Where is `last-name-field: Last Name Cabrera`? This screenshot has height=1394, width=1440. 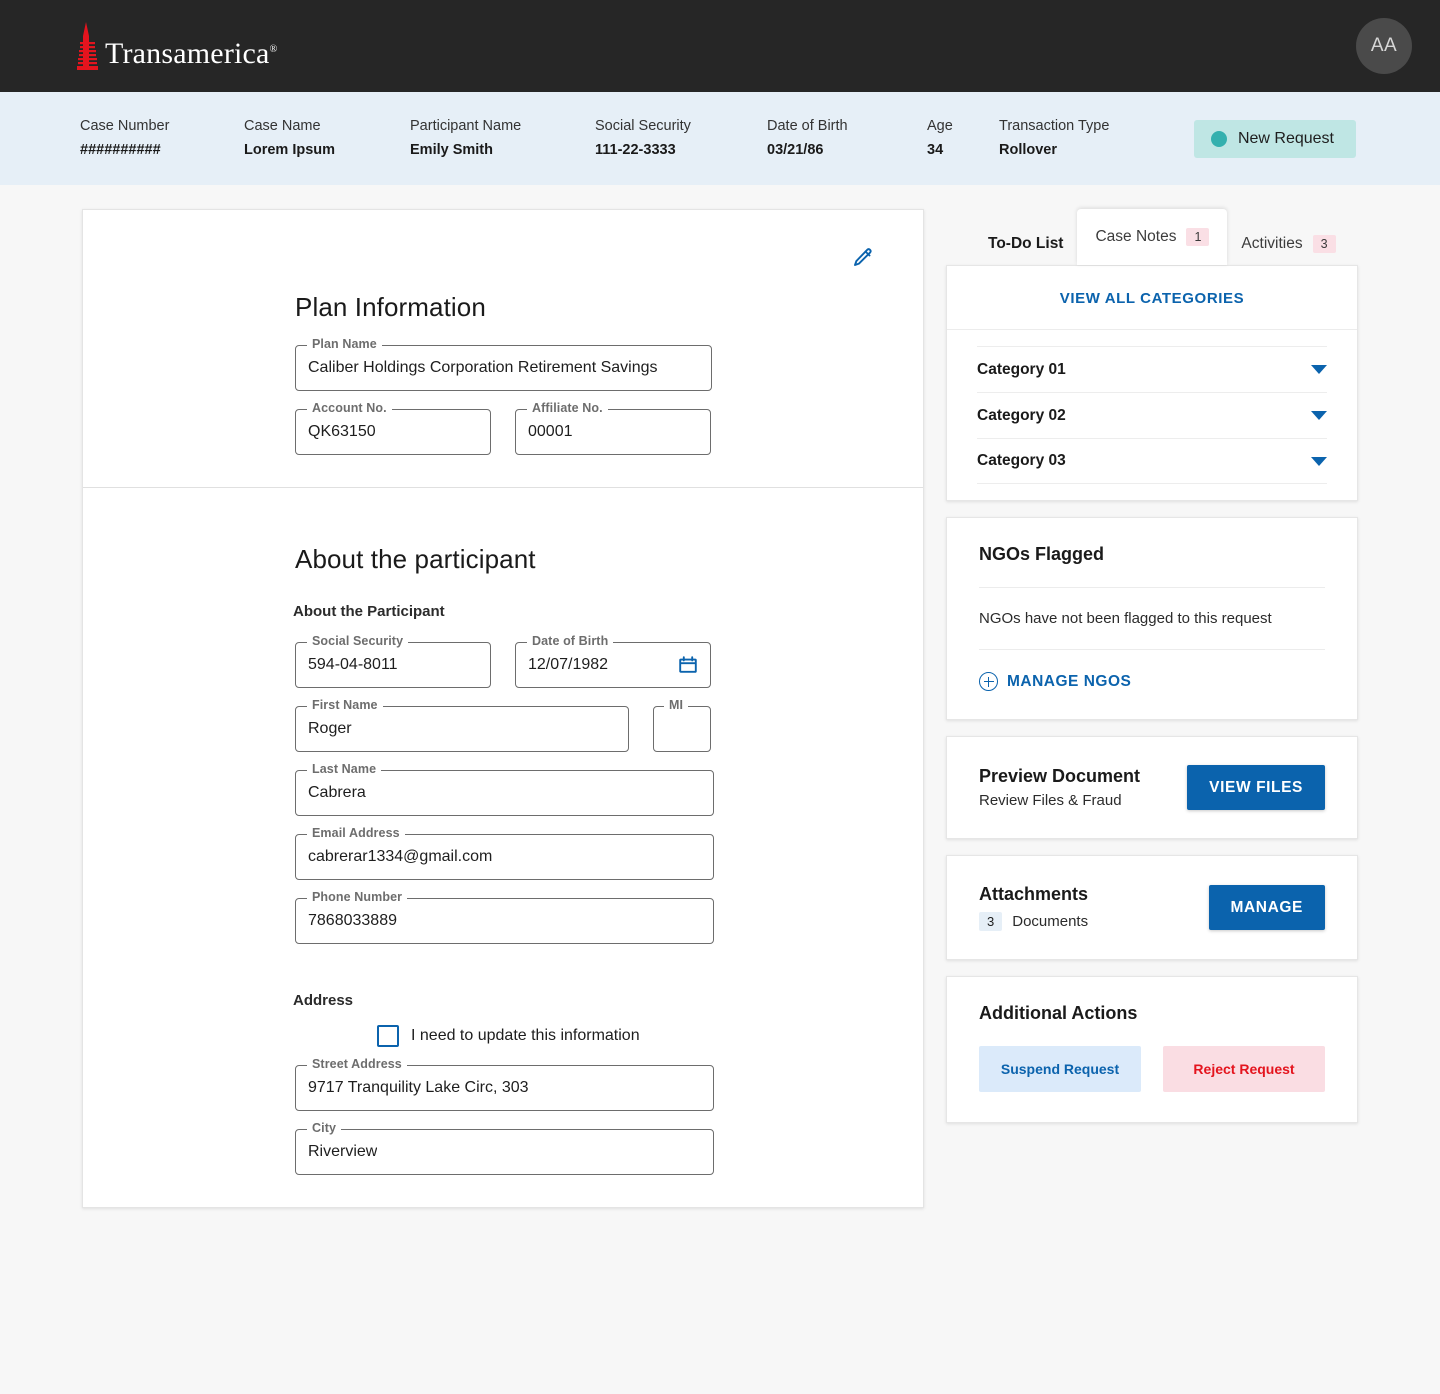
last-name-field: Last Name Cabrera is located at coordinates (504, 789).